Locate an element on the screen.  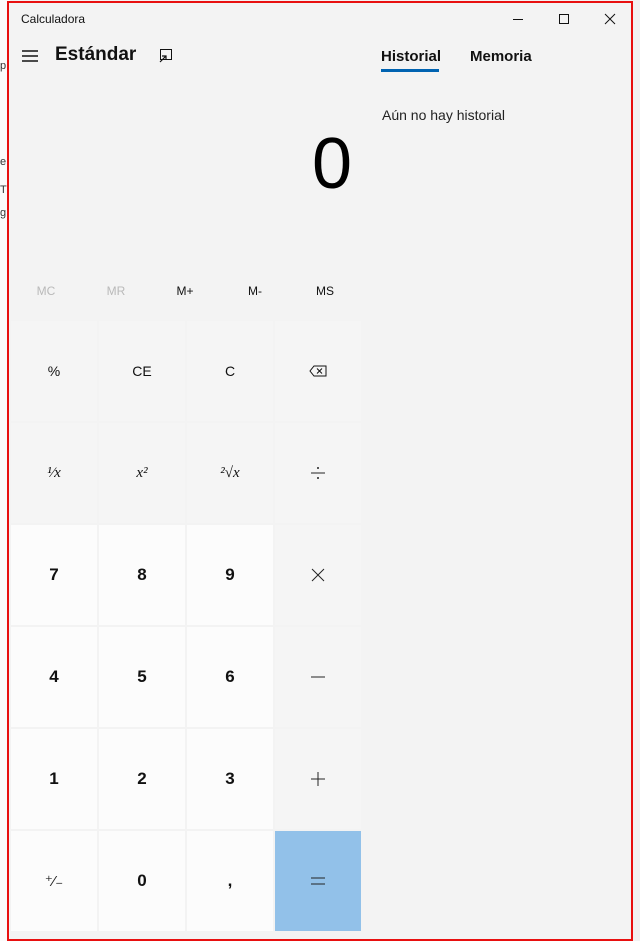
key-label: 4 is located at coordinates (54, 676).